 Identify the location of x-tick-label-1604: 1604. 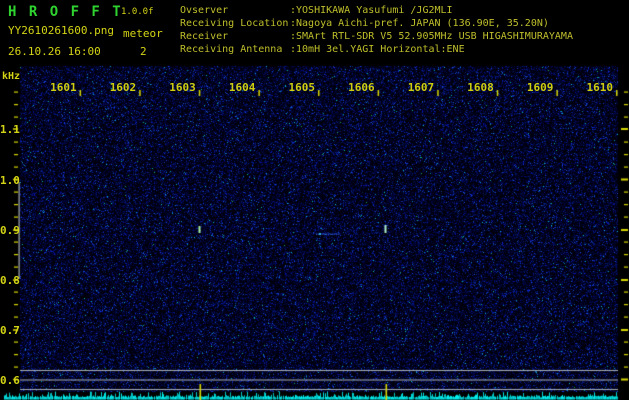
(242, 87).